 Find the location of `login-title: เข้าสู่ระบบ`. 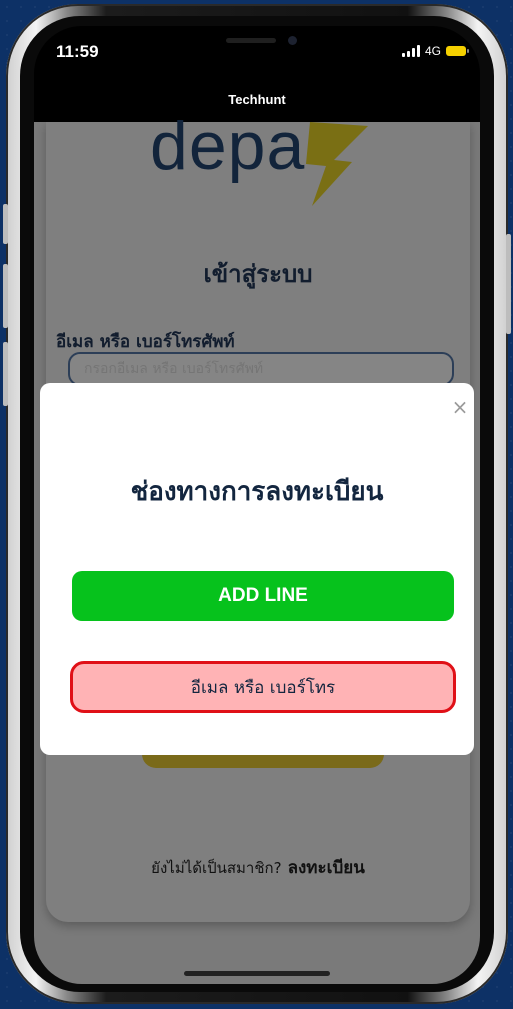

login-title: เข้าสู่ระบบ is located at coordinates (258, 274).